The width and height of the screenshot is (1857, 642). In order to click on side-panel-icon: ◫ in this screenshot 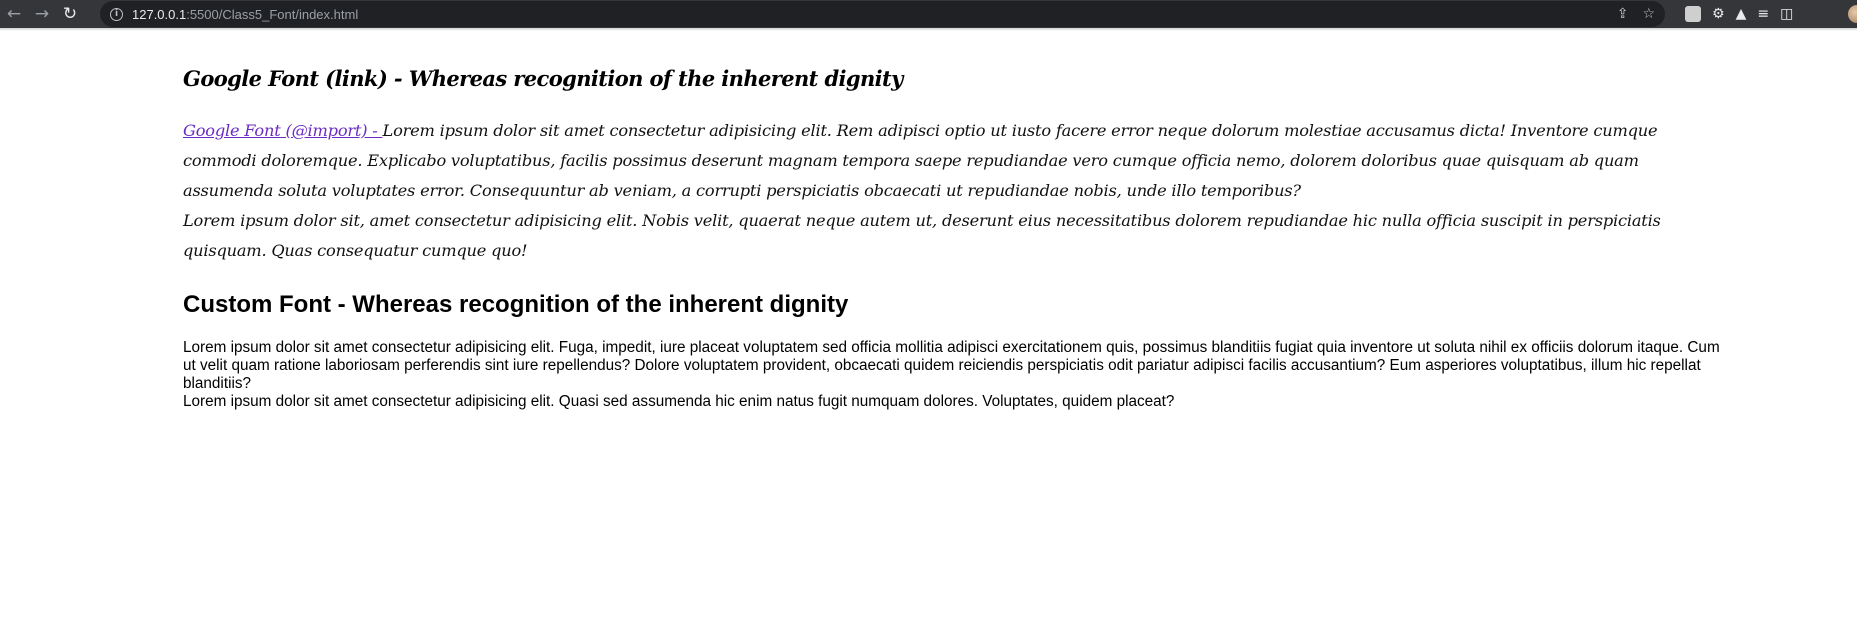, I will do `click(1786, 14)`.